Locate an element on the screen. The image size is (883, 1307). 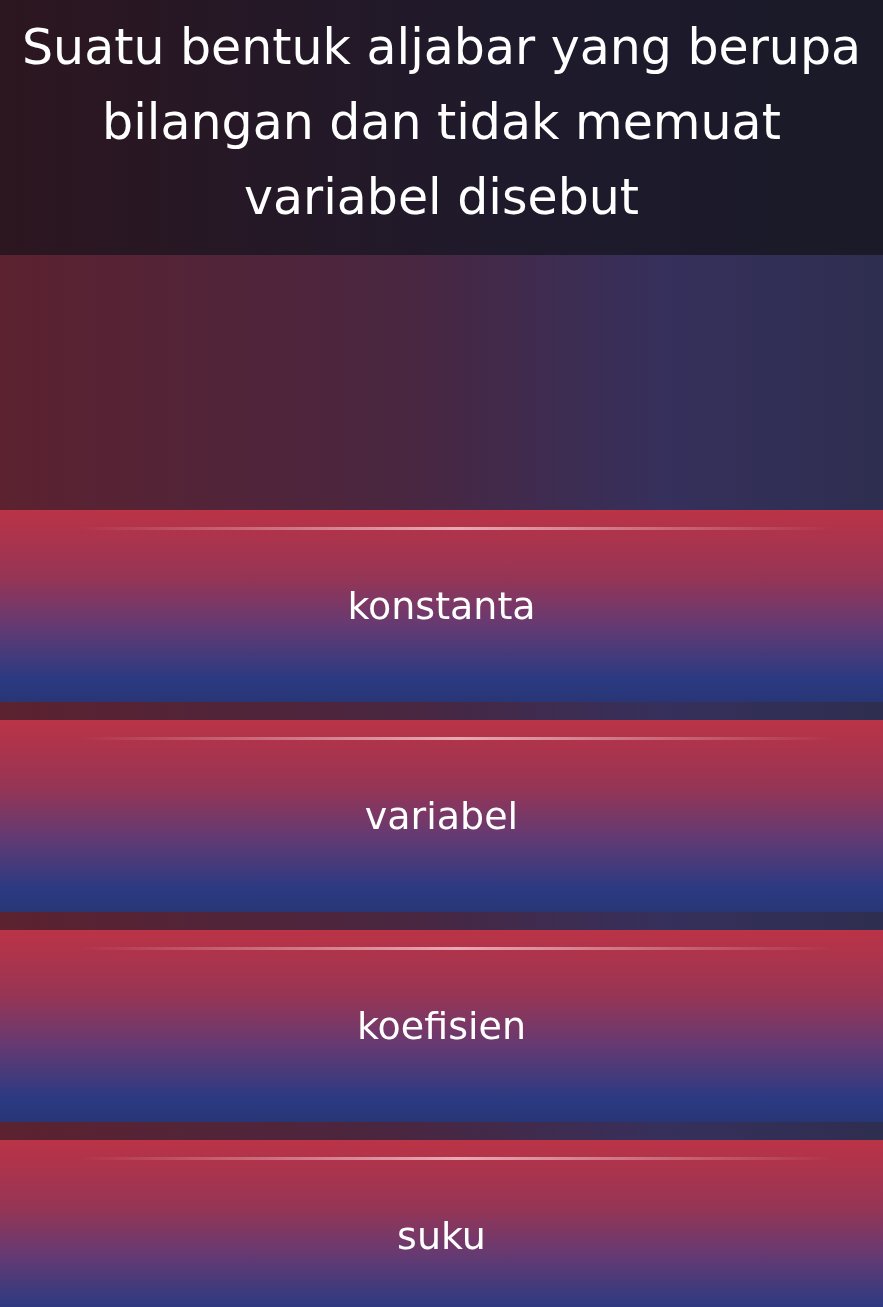
answer-button: konstanta is located at coordinates (441, 606).